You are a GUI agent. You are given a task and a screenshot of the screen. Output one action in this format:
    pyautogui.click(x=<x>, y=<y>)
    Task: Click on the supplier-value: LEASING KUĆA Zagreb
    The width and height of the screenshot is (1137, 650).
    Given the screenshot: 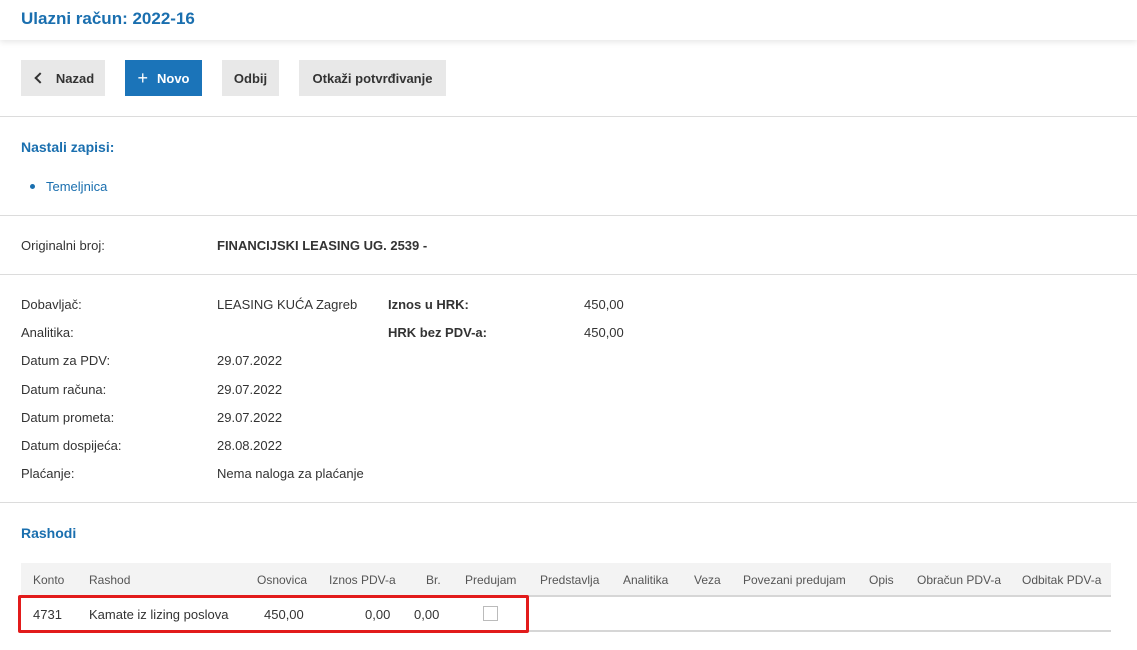 What is the action you would take?
    pyautogui.click(x=287, y=304)
    